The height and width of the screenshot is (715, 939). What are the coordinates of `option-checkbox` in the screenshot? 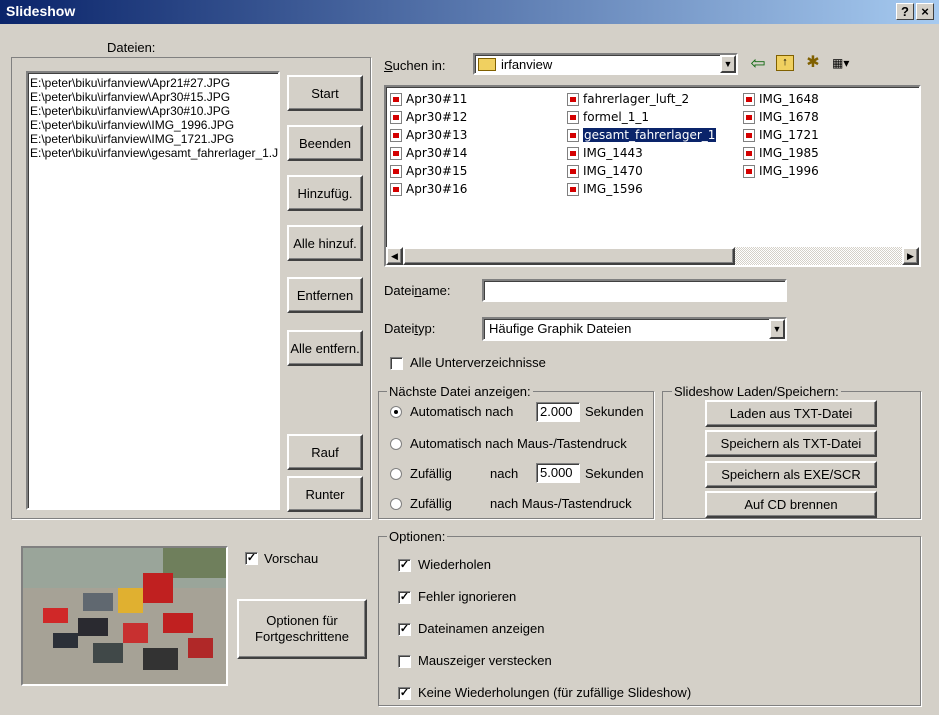 It's located at (404, 661).